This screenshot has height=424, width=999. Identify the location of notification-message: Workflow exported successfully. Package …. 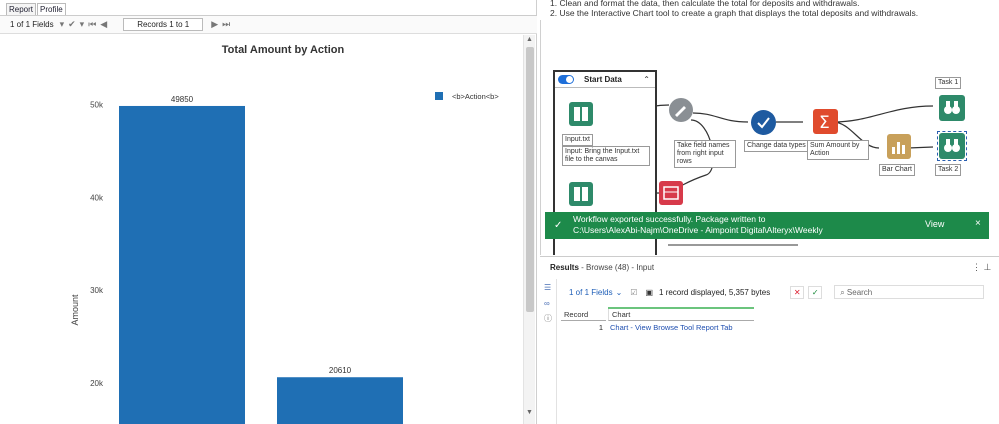
(698, 225).